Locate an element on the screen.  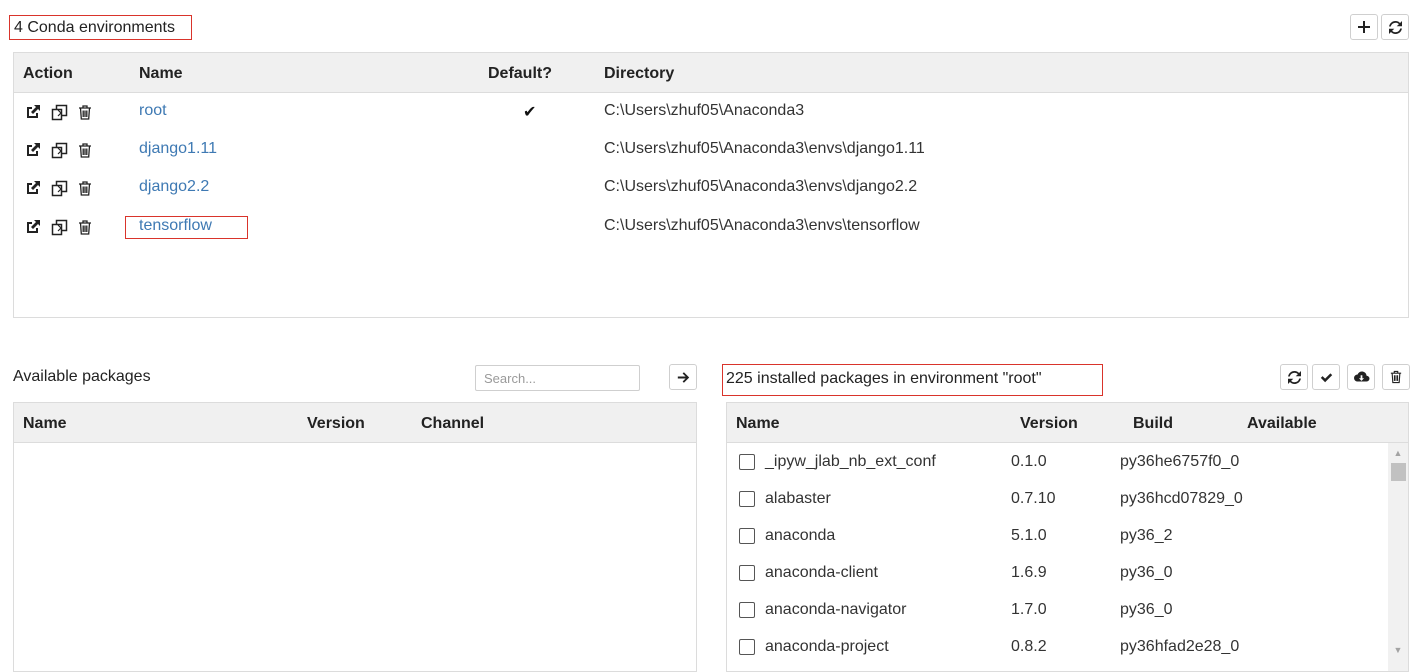
refresh-packages-button is located at coordinates (1294, 377).